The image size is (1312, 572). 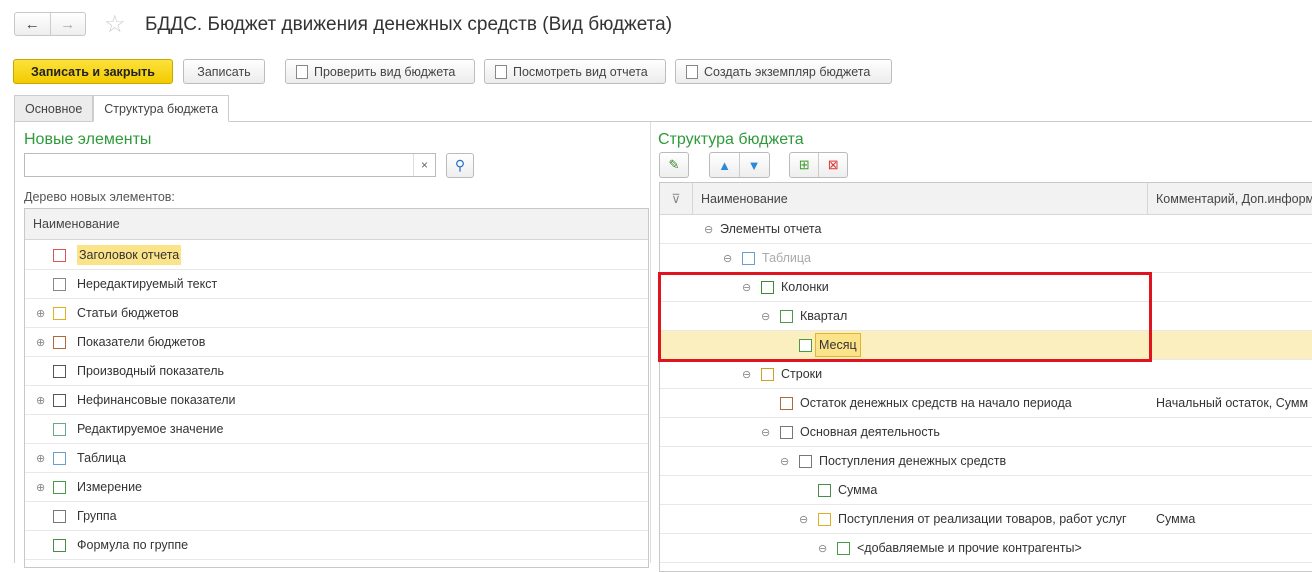 I want to click on header-icon, so click(x=59, y=255).